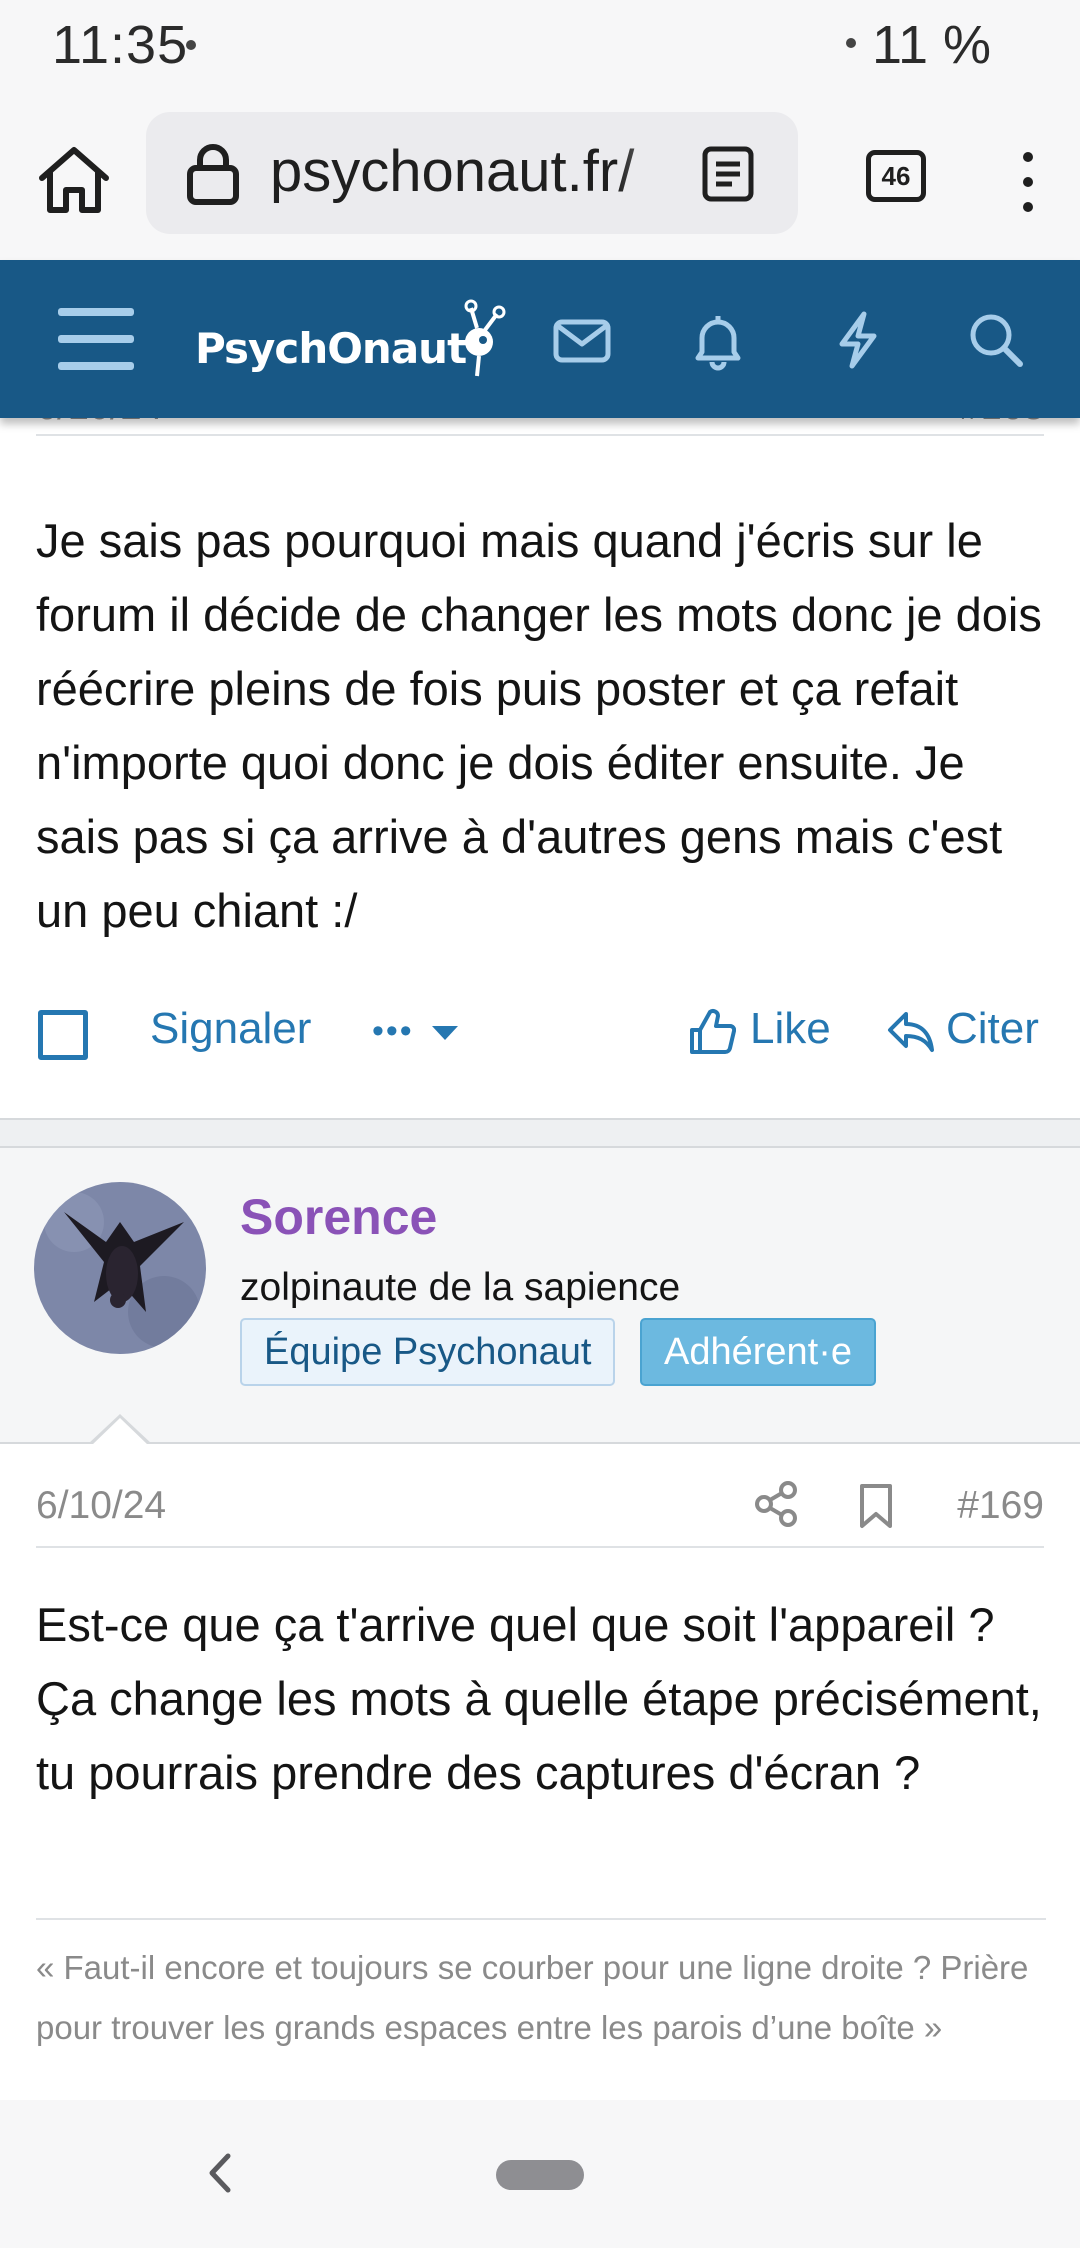 Image resolution: width=1080 pixels, height=2248 pixels. What do you see at coordinates (331, 348) in the screenshot?
I see `logo-text: PsychOnaut` at bounding box center [331, 348].